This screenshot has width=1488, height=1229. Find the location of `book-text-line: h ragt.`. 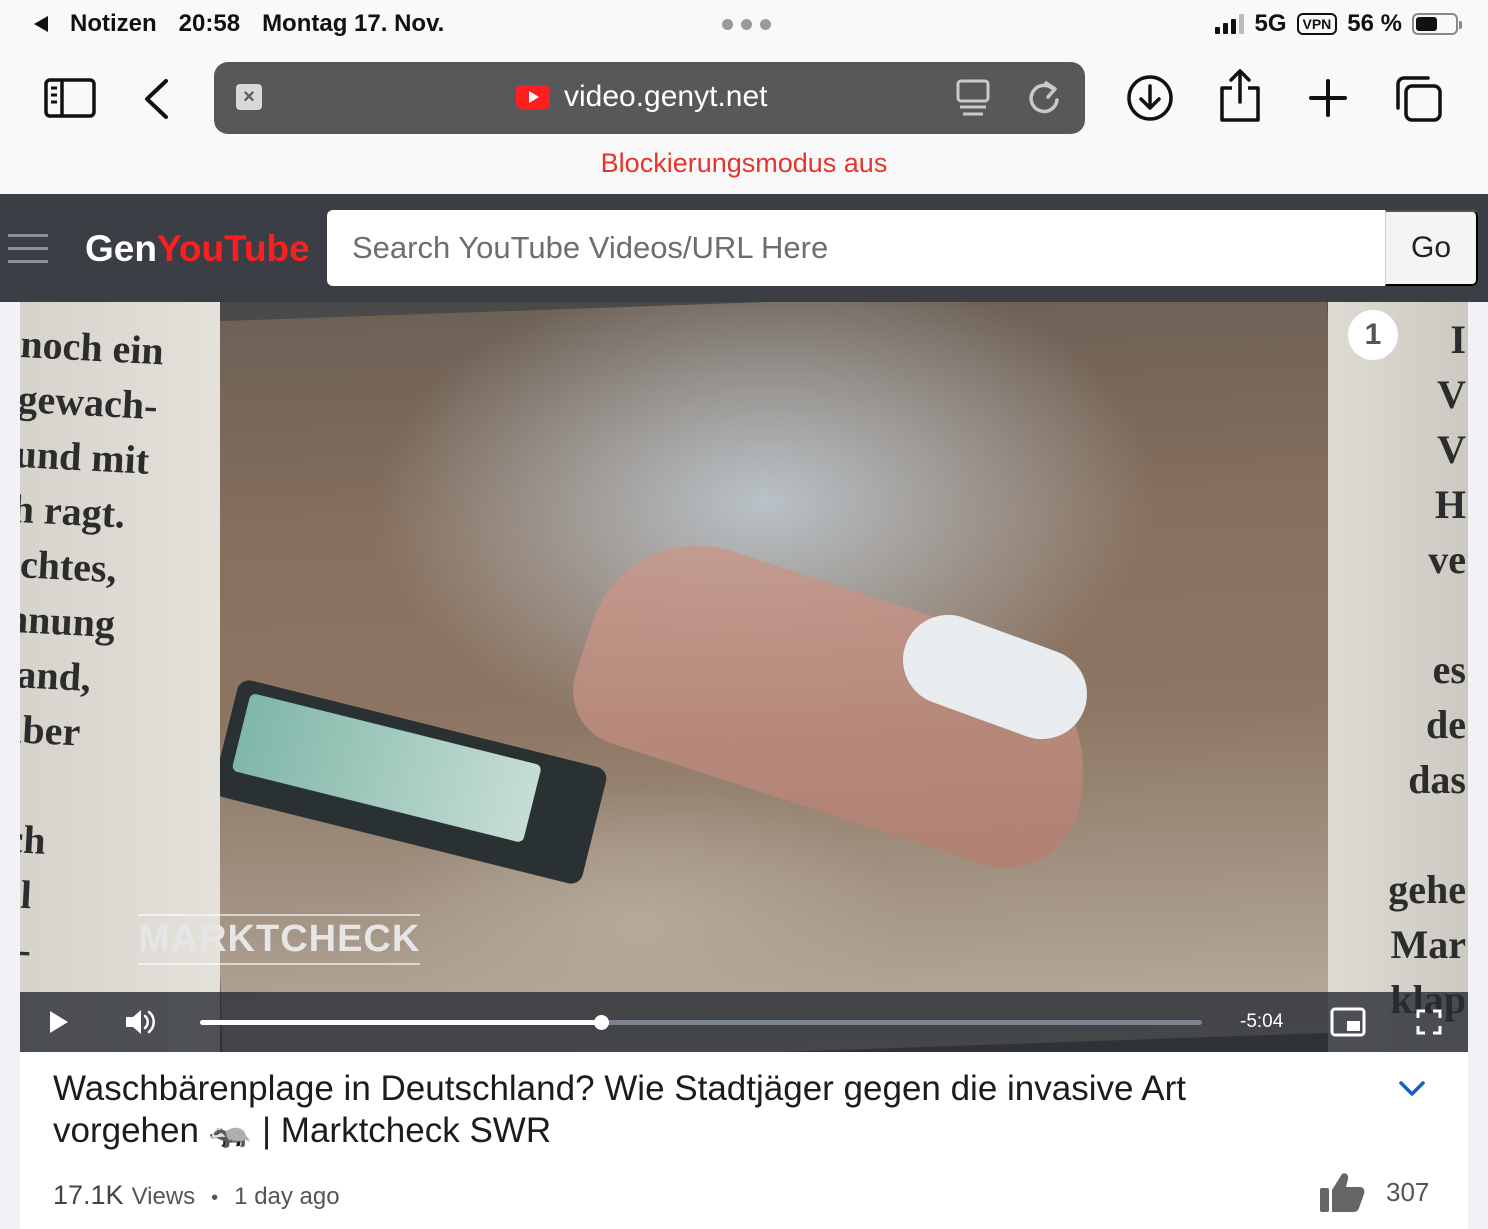

book-text-line: h ragt. is located at coordinates (73, 511).